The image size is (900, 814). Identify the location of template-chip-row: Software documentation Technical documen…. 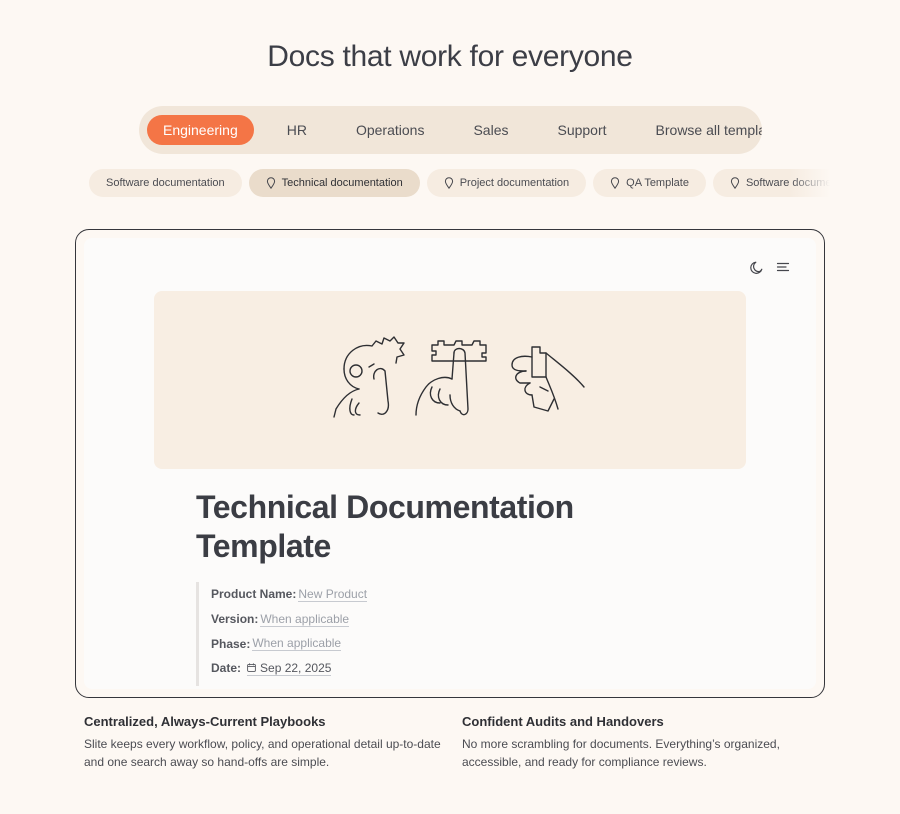
(459, 183).